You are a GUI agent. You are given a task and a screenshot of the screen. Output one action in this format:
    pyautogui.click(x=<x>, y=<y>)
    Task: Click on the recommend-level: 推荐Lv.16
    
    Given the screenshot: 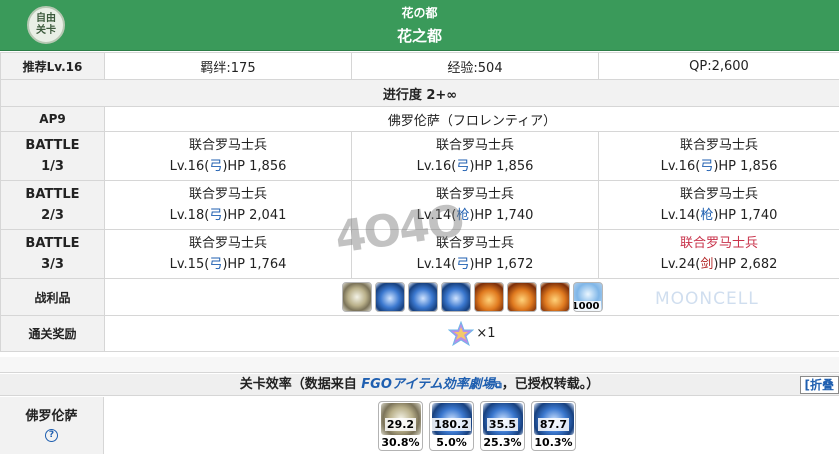 What is the action you would take?
    pyautogui.click(x=52, y=66)
    